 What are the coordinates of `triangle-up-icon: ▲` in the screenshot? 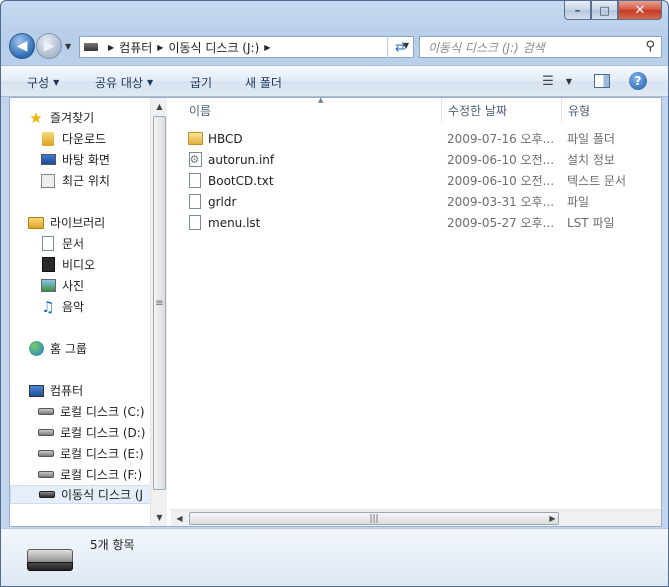 It's located at (159, 106).